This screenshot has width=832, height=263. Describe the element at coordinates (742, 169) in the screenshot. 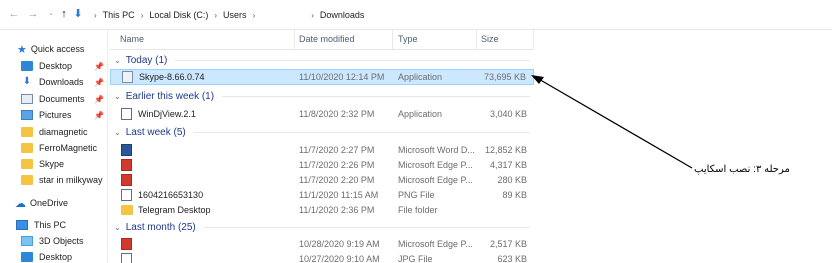

I see `annotation-label: مرحله ۳: نصب اسکایپ` at that location.